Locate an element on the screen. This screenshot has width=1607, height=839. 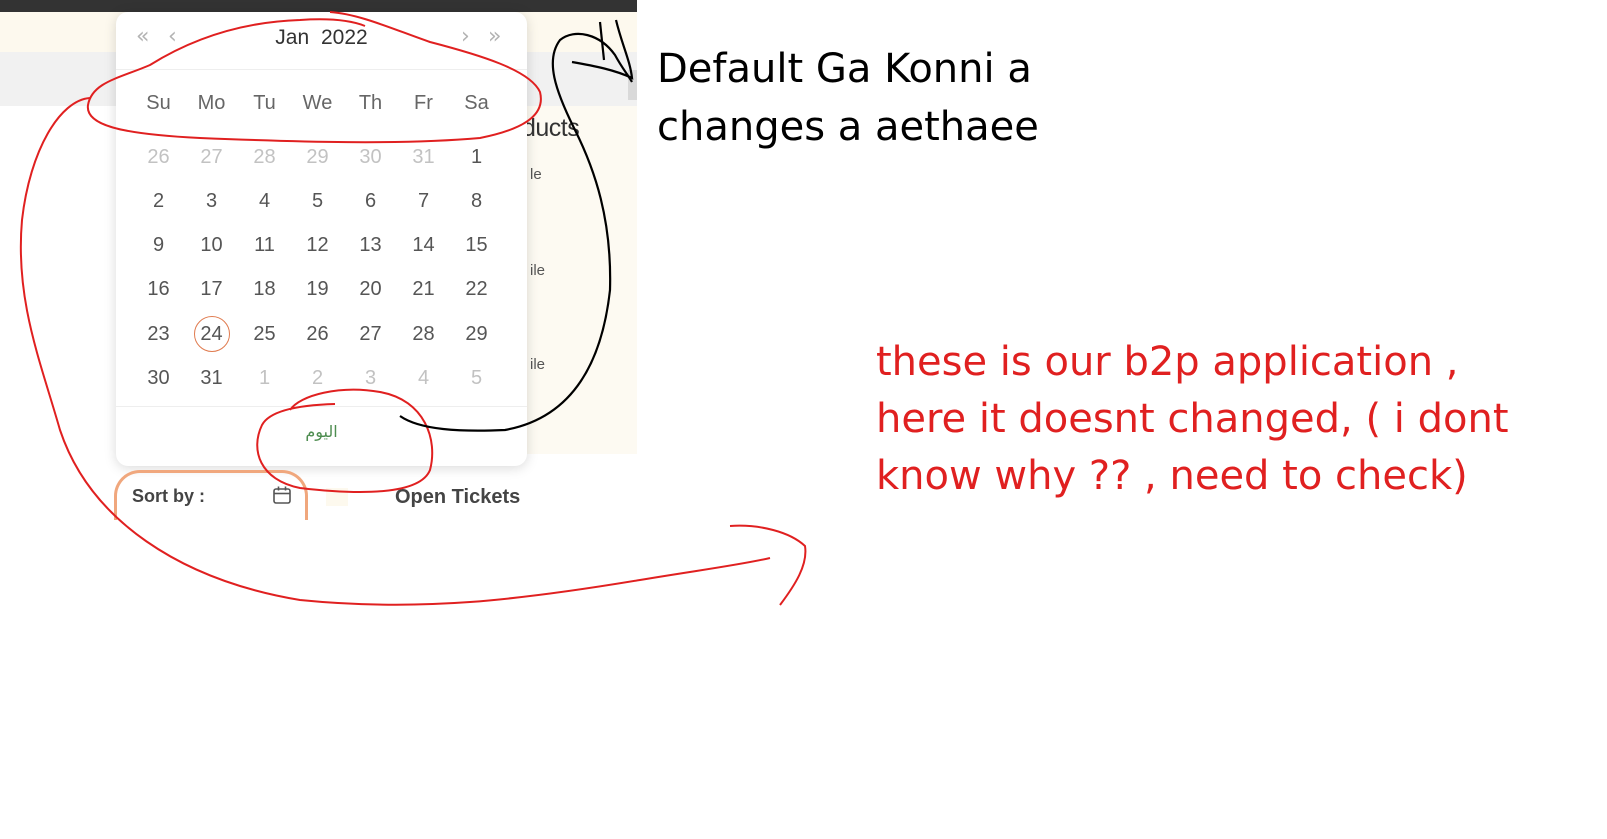
day-cell: 6 is located at coordinates (370, 201).